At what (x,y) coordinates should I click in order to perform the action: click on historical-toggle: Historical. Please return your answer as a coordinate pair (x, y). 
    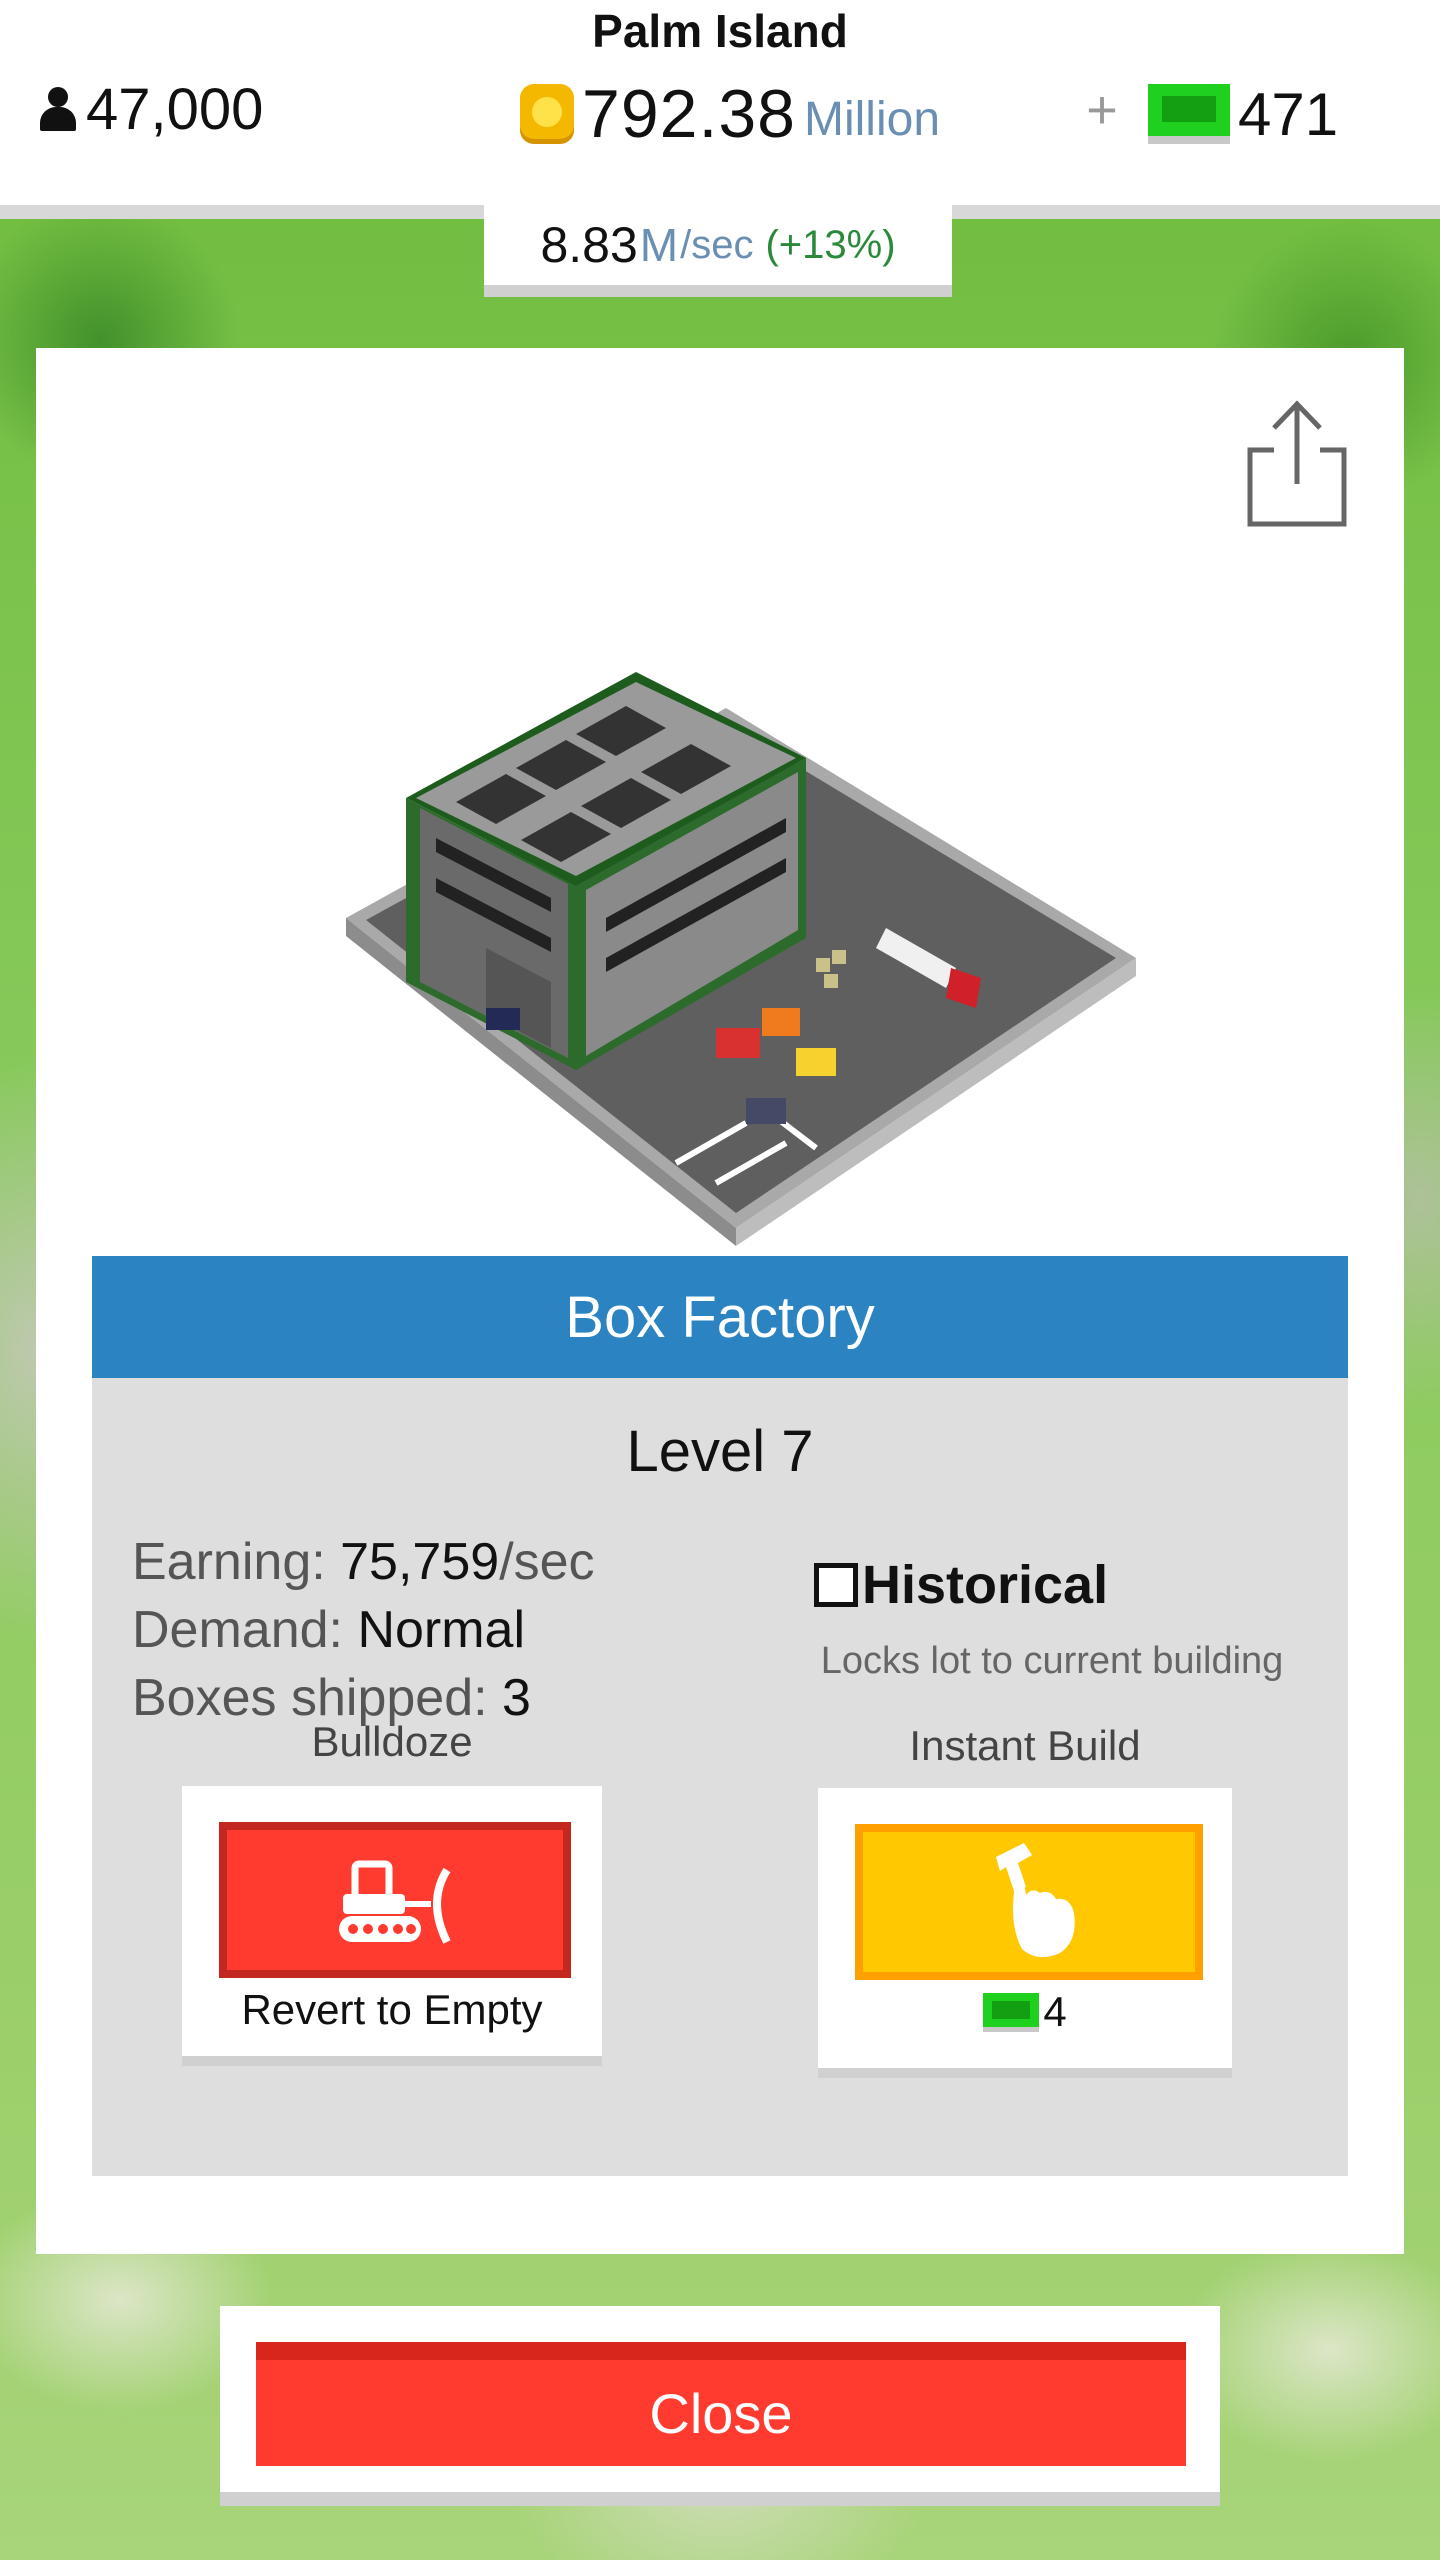
    Looking at the image, I should click on (961, 1585).